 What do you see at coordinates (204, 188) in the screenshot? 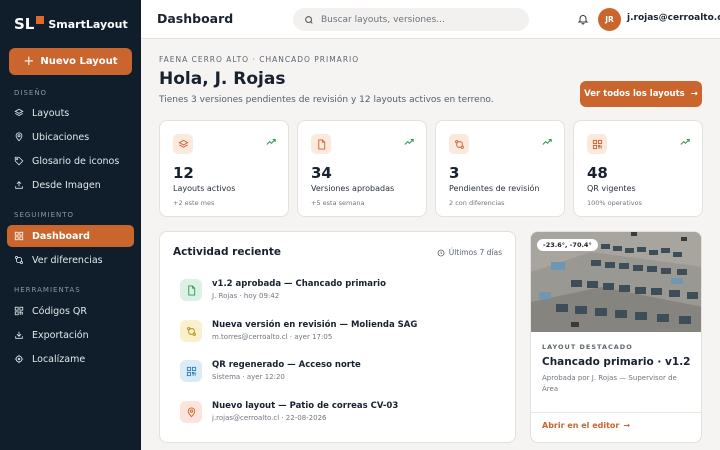
I see `stat-label: Layouts activos` at bounding box center [204, 188].